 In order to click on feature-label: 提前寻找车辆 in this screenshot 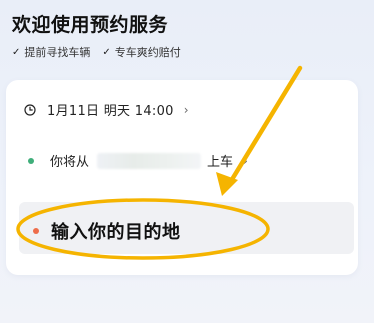, I will do `click(57, 52)`.